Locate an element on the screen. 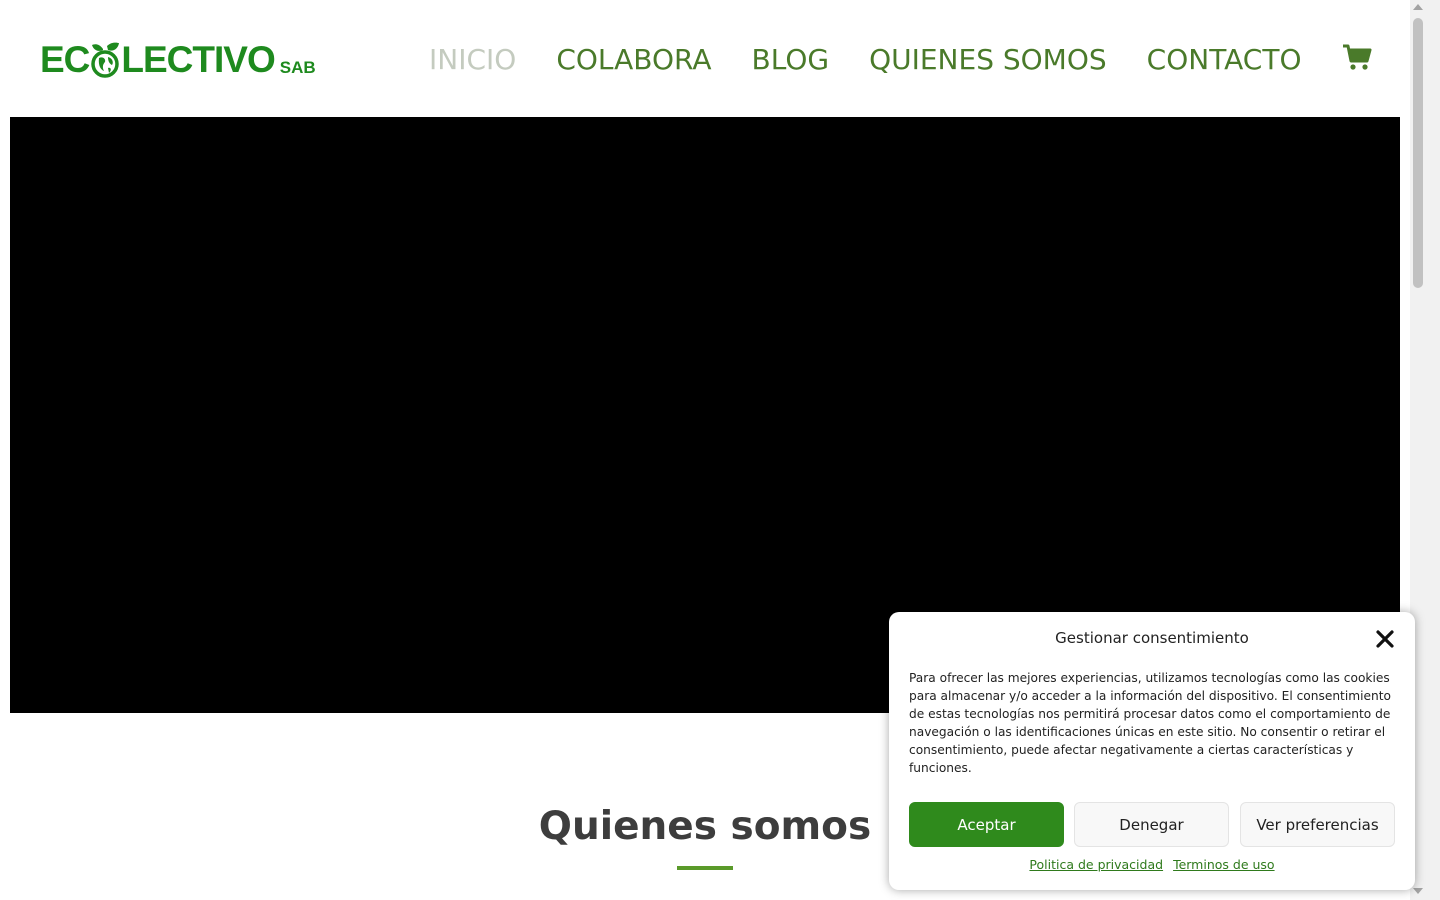 The width and height of the screenshot is (1440, 900). globe-leaf-icon is located at coordinates (105, 60).